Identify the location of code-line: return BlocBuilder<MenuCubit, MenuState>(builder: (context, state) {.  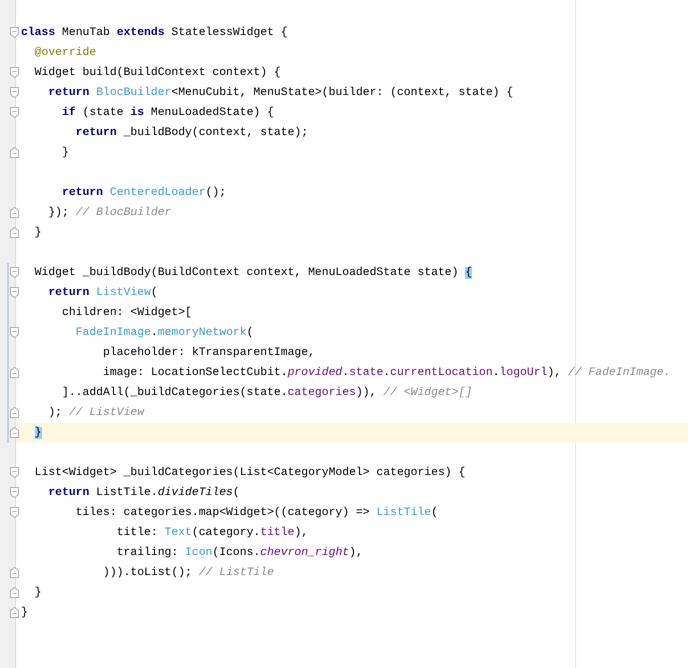
(280, 93).